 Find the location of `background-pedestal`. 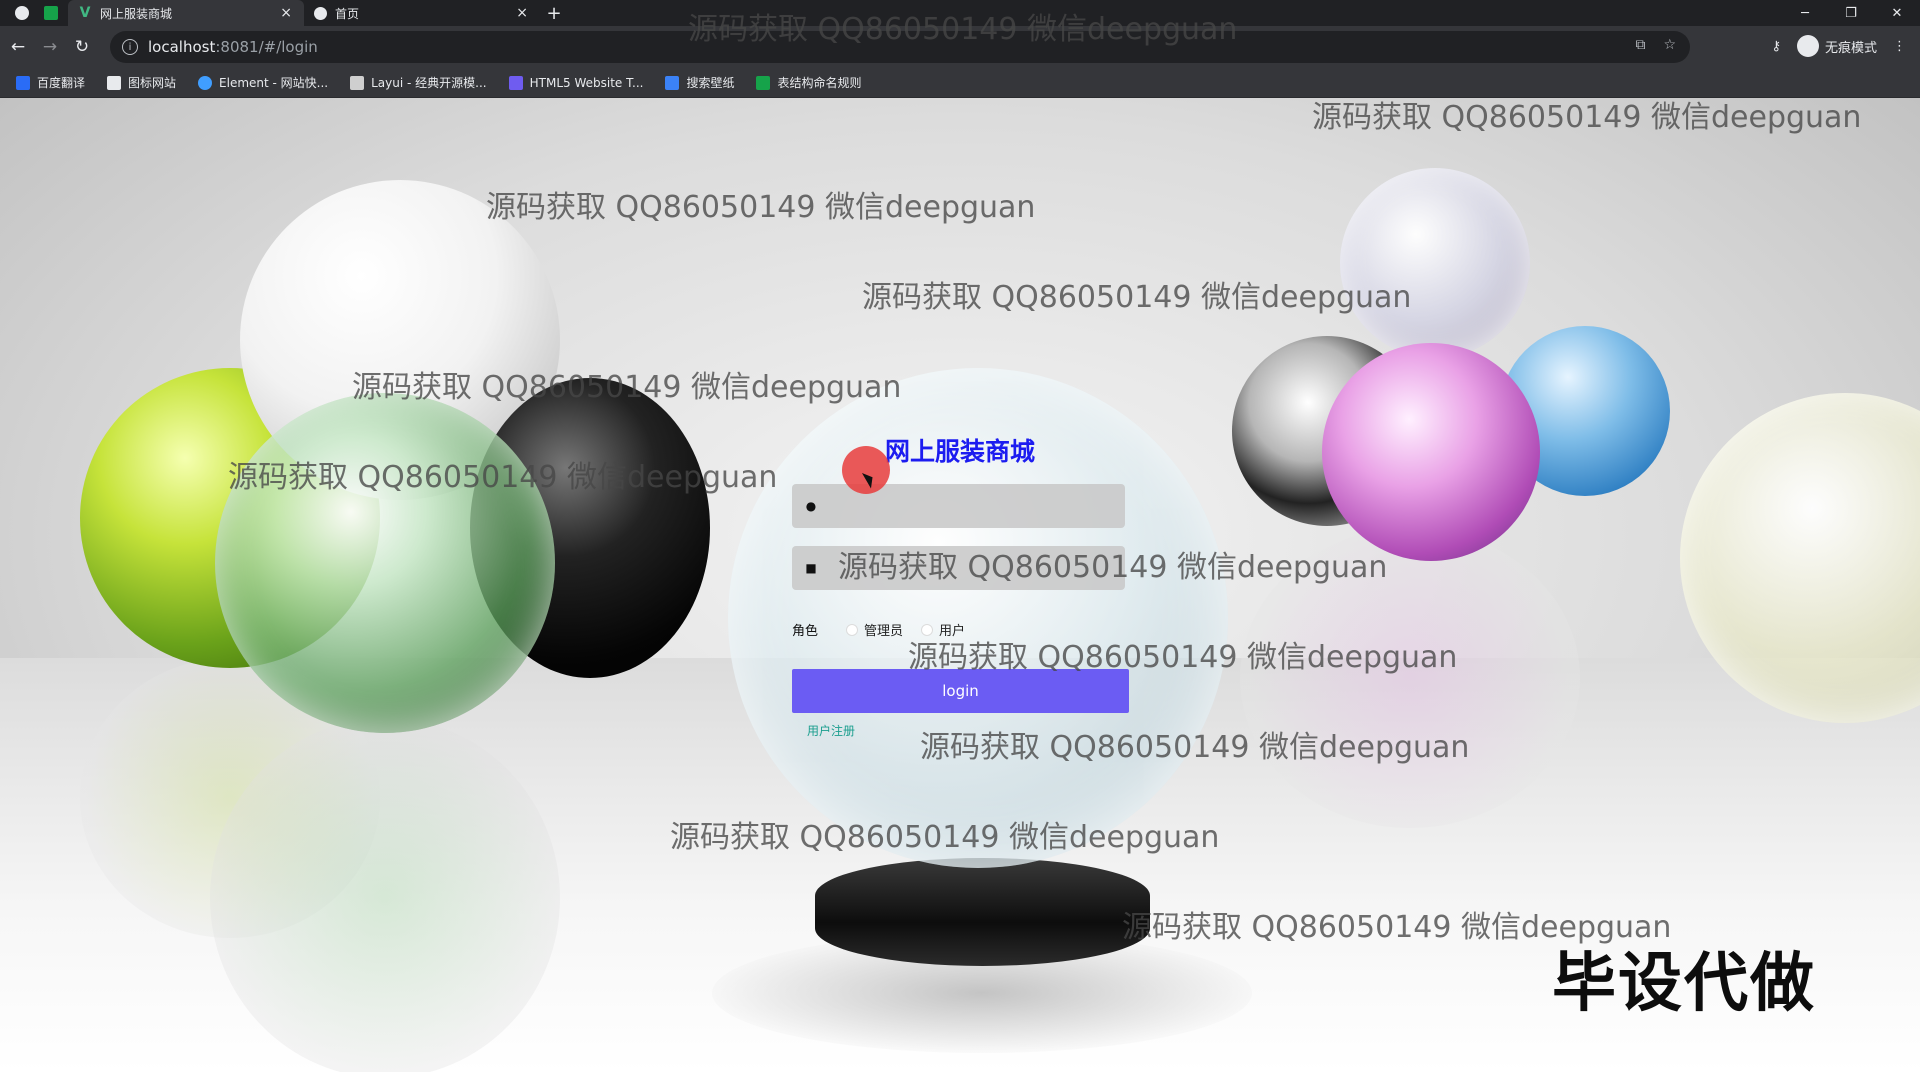

background-pedestal is located at coordinates (982, 912).